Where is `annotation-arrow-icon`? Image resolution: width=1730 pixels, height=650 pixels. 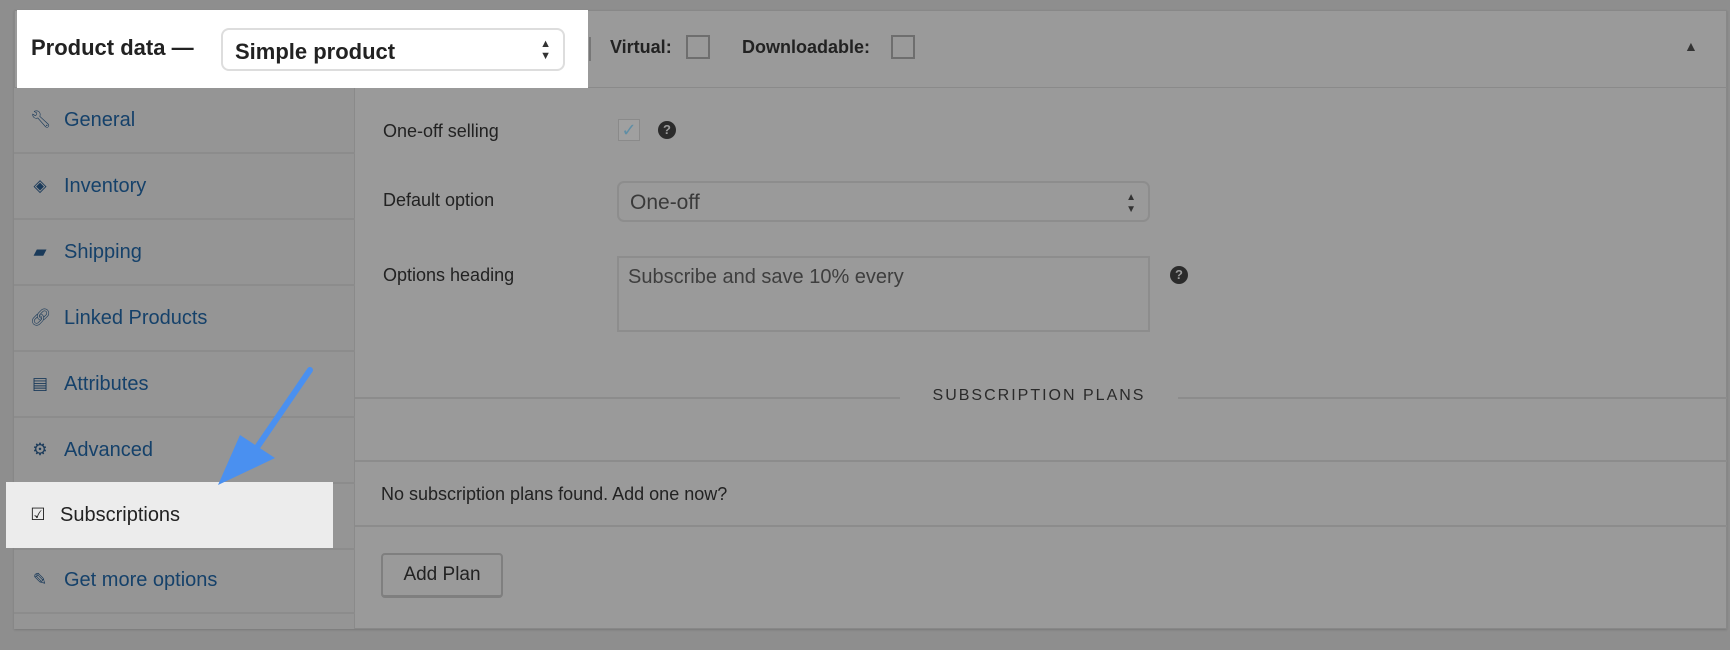
annotation-arrow-icon is located at coordinates (265, 426).